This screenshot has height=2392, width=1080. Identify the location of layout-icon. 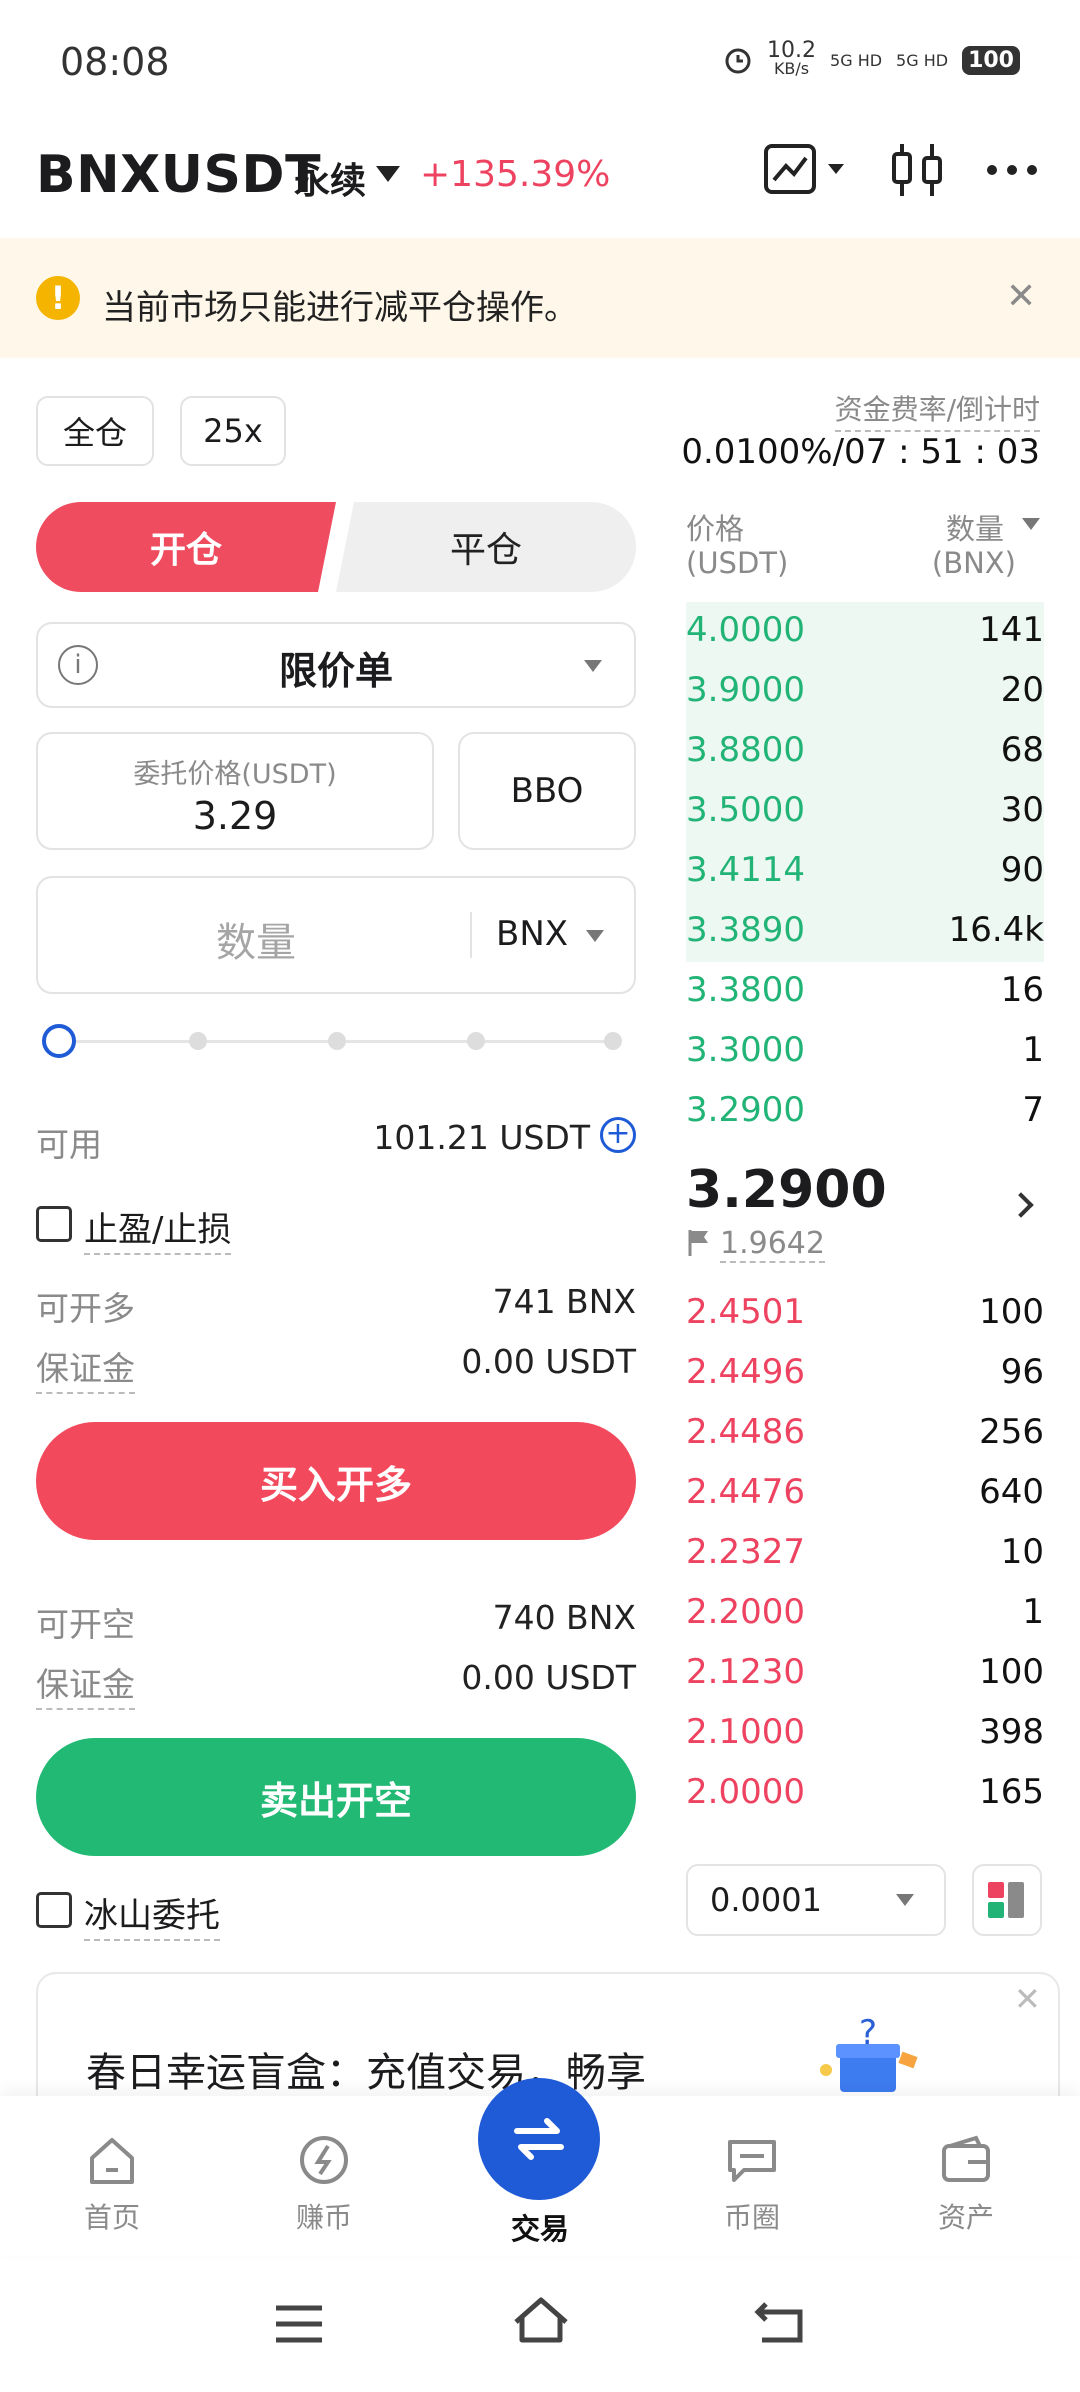
(1006, 1900).